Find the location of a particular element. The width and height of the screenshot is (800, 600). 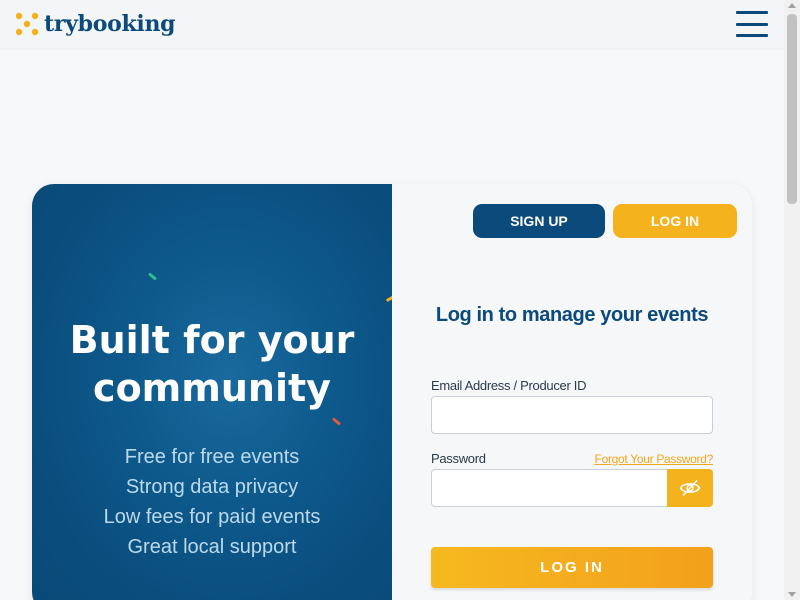

feature-item: Free for free events is located at coordinates (212, 457).